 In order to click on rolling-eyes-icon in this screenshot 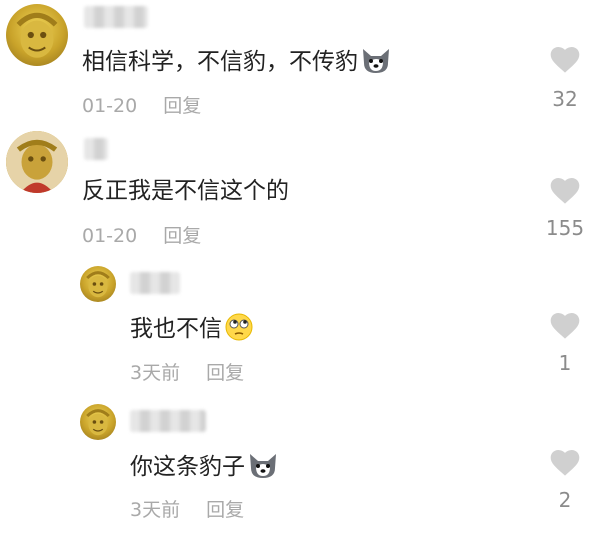, I will do `click(239, 331)`.